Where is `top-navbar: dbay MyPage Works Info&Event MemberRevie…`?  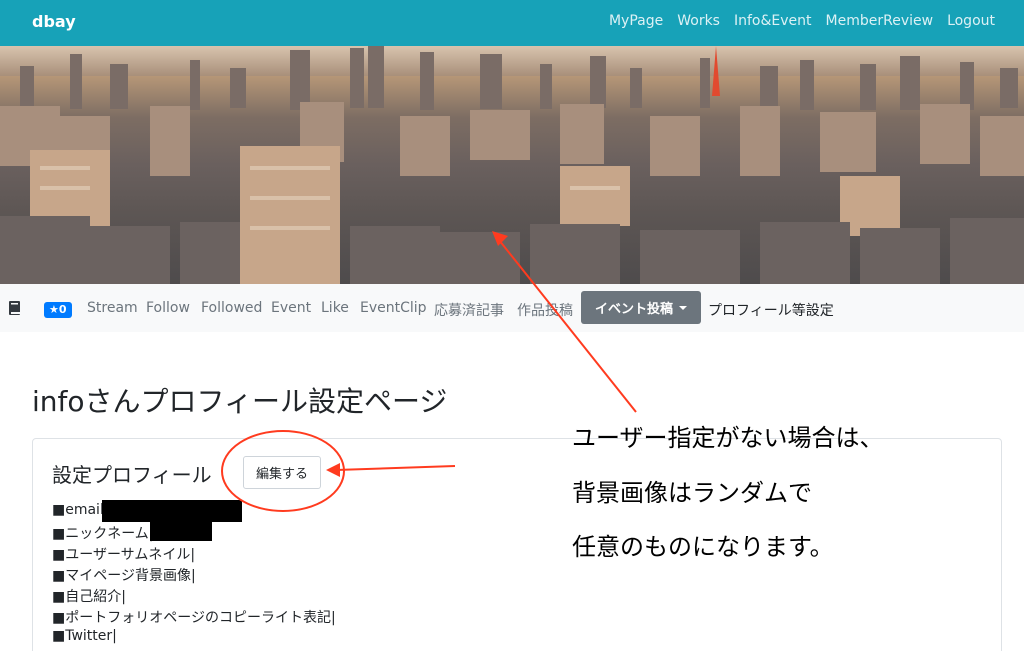
top-navbar: dbay MyPage Works Info&Event MemberRevie… is located at coordinates (512, 23).